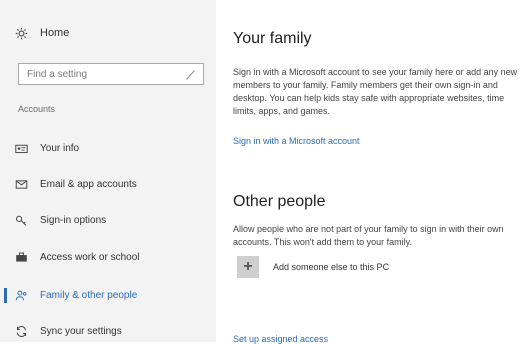 The width and height of the screenshot is (530, 344). Describe the element at coordinates (73, 220) in the screenshot. I see `sidebar-item-label: Sign-in options` at that location.